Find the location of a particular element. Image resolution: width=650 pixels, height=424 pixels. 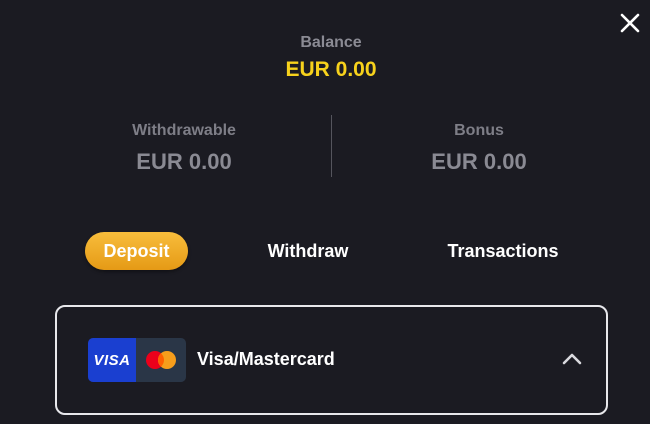

balance-label: Balance is located at coordinates (331, 42).